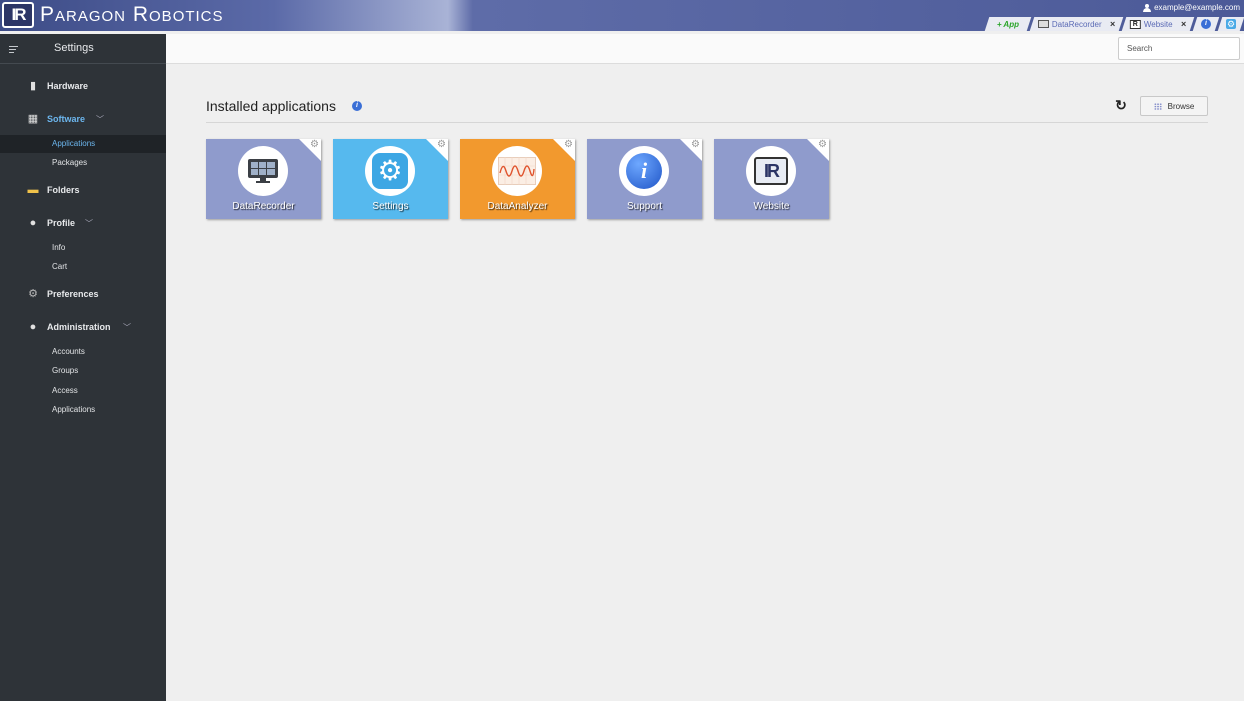  I want to click on logo-mark: IR, so click(18, 15).